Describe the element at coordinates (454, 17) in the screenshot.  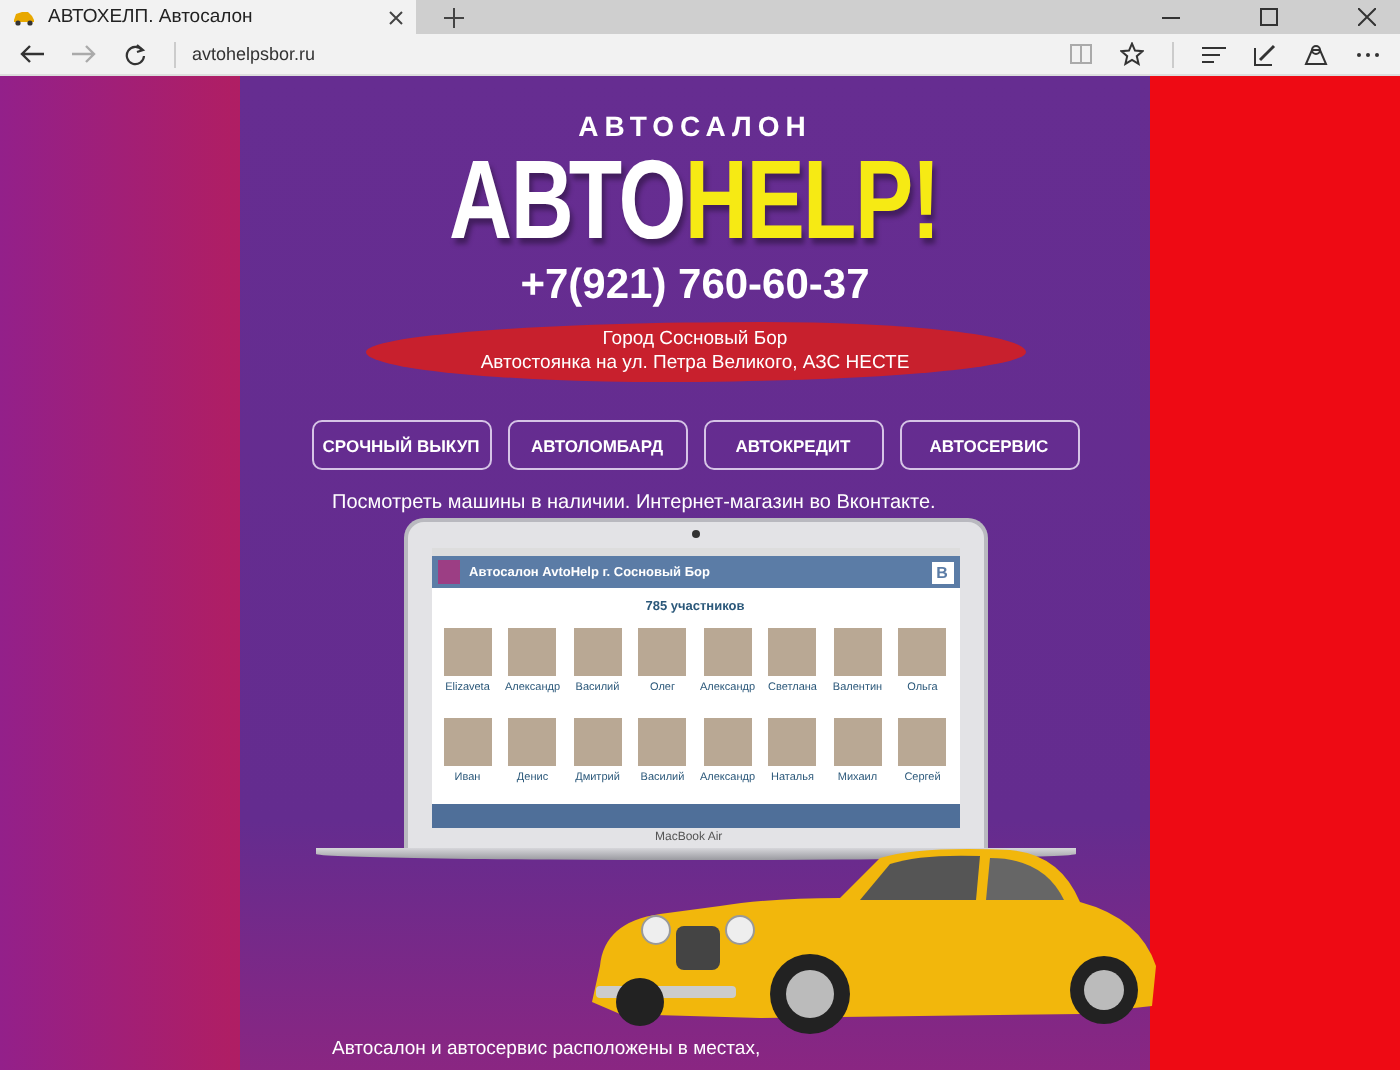
I see `new-tab-icon` at that location.